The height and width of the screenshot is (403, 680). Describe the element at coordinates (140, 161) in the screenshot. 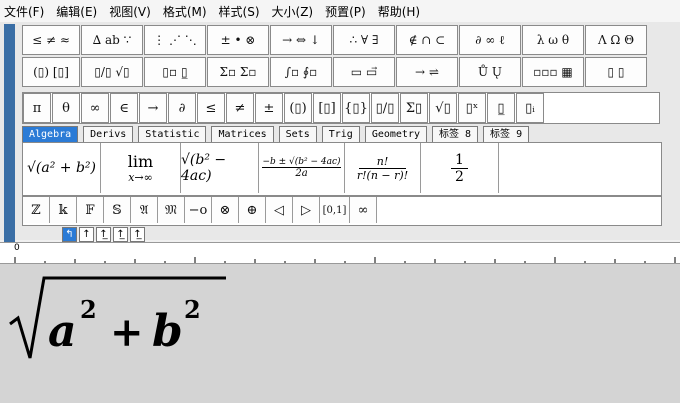

I see `template-limit-top: lim` at that location.